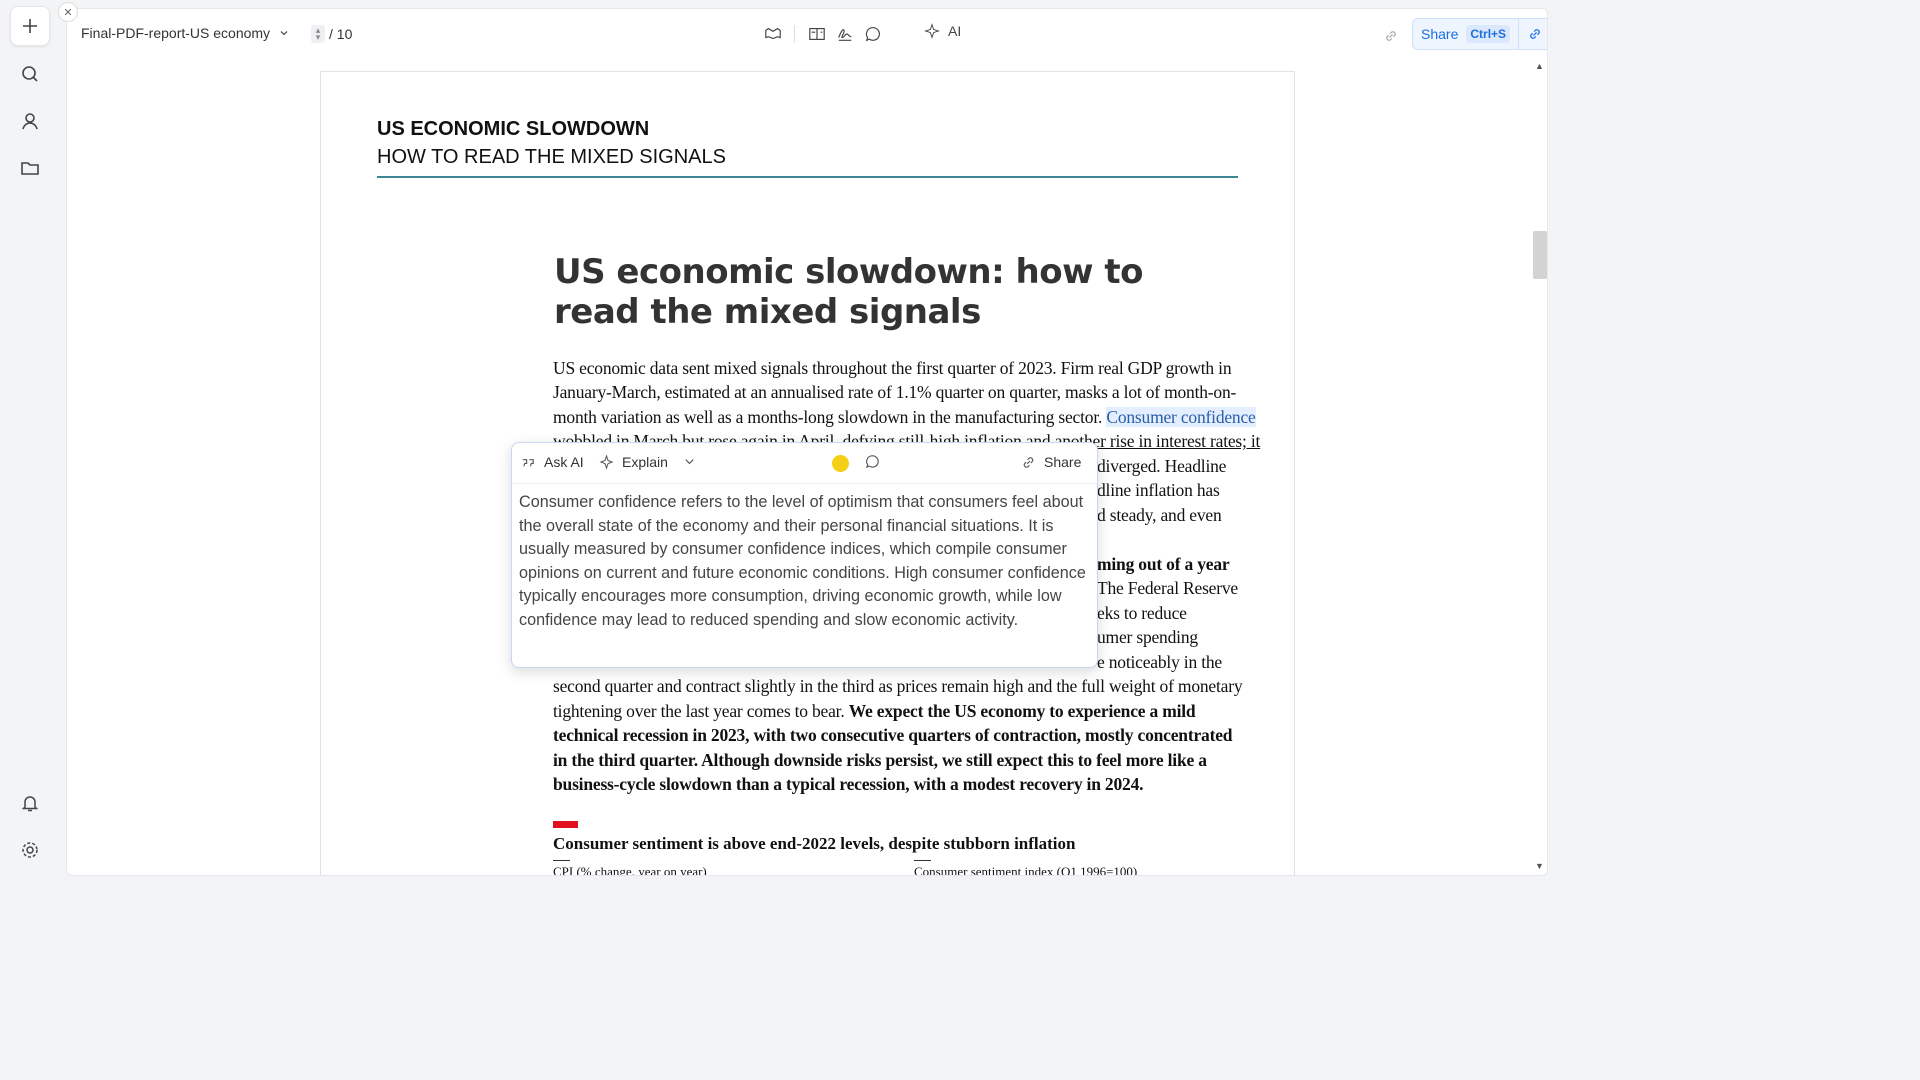  I want to click on body-line-fragment: e noticeably in the, so click(1159, 662).